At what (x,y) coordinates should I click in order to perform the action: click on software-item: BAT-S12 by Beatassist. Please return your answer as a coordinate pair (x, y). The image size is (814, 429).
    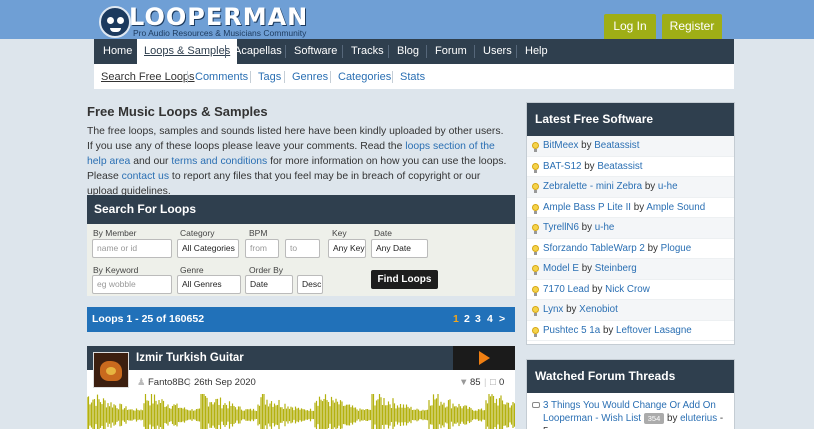
    Looking at the image, I should click on (630, 167).